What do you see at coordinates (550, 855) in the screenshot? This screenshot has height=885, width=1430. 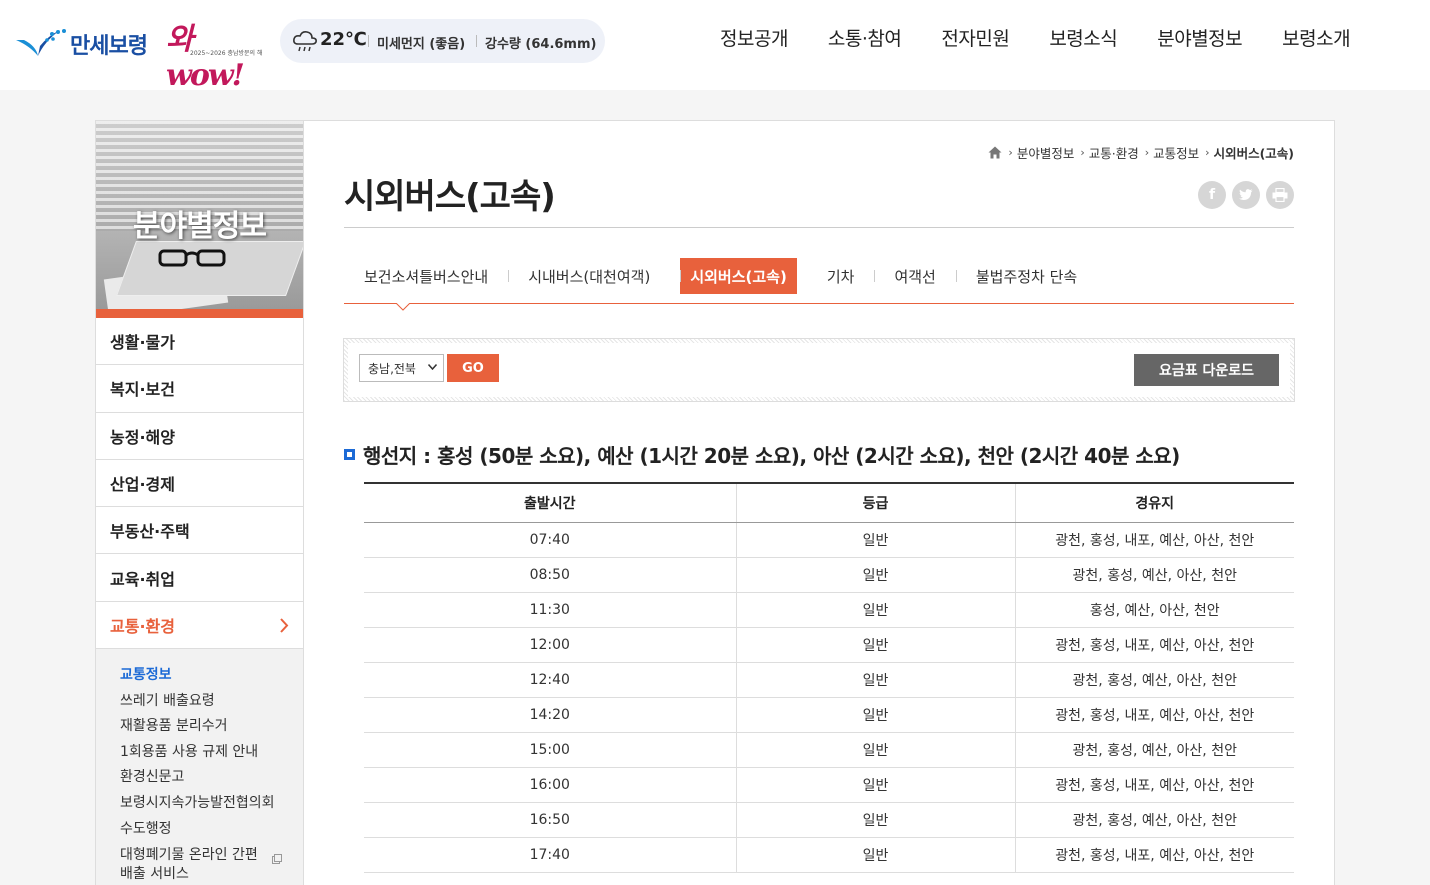 I see `departure-time: 17:40` at bounding box center [550, 855].